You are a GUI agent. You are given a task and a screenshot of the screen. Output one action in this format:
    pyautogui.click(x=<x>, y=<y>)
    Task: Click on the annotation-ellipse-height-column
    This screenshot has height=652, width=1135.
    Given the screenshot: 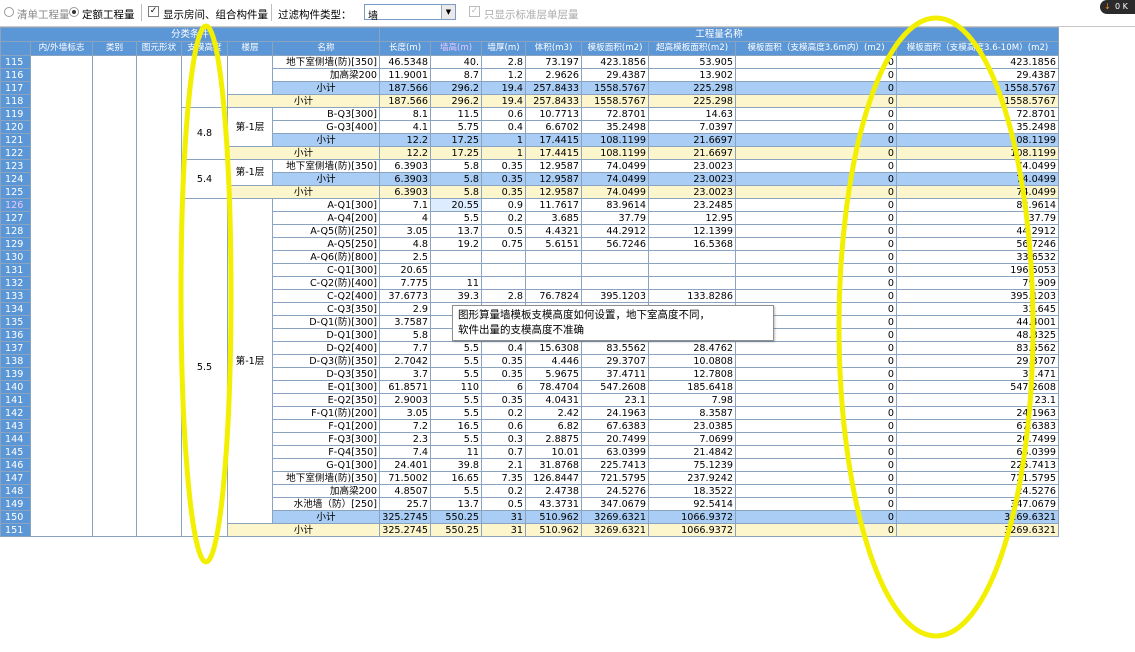 What is the action you would take?
    pyautogui.click(x=206, y=294)
    